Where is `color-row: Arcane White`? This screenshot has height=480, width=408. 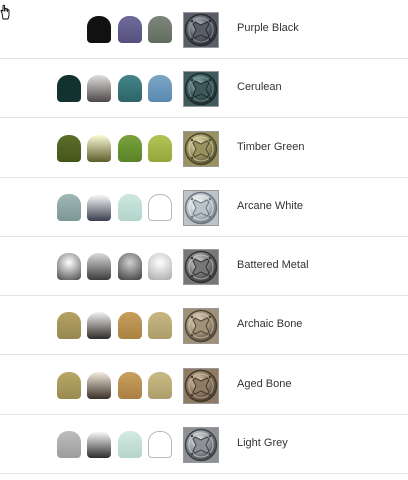 color-row: Arcane White is located at coordinates (204, 207).